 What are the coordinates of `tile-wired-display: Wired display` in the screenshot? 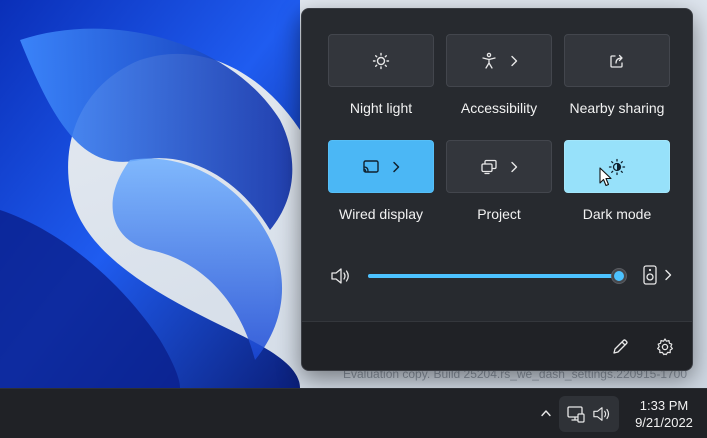 It's located at (381, 181).